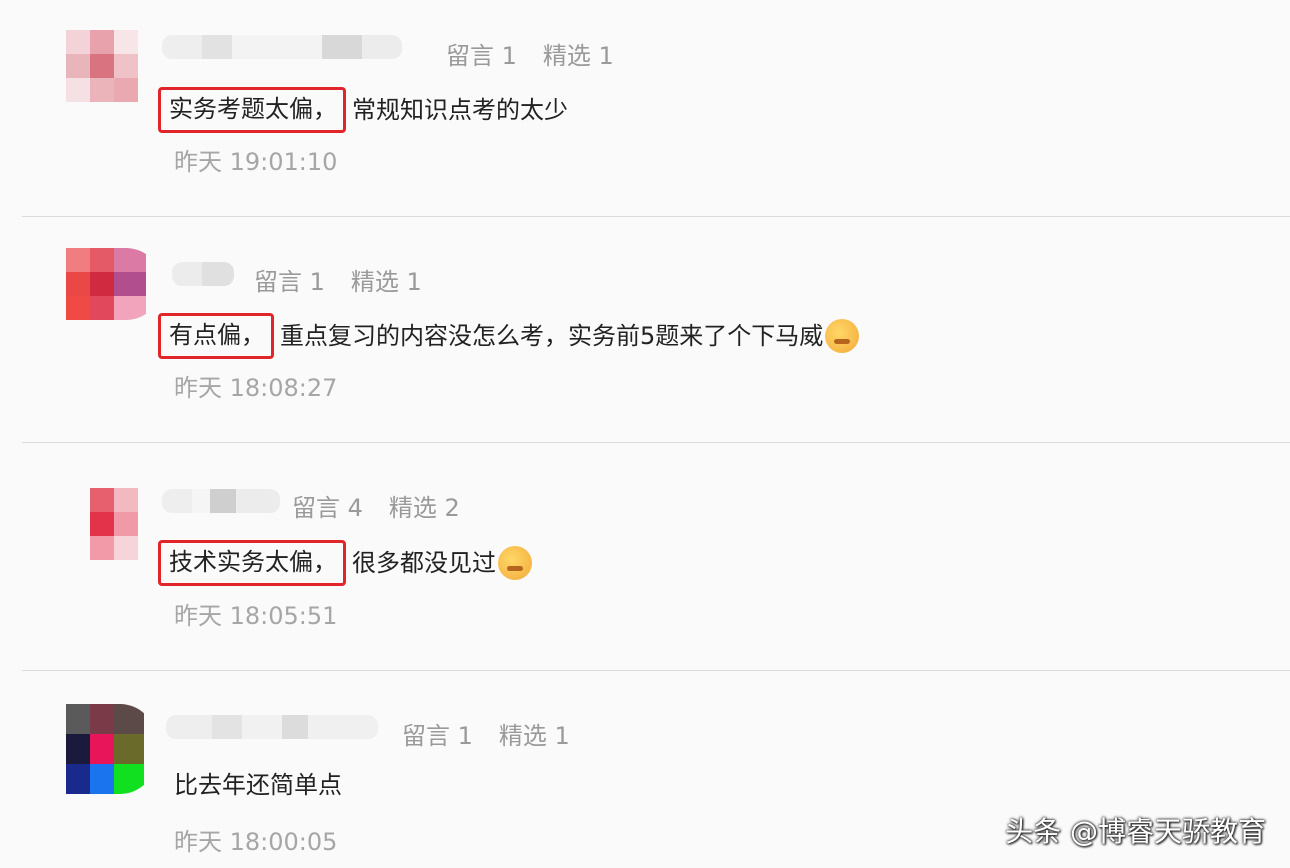 Image resolution: width=1290 pixels, height=868 pixels. I want to click on highlighted-phrase: 实务考题太偏，, so click(252, 110).